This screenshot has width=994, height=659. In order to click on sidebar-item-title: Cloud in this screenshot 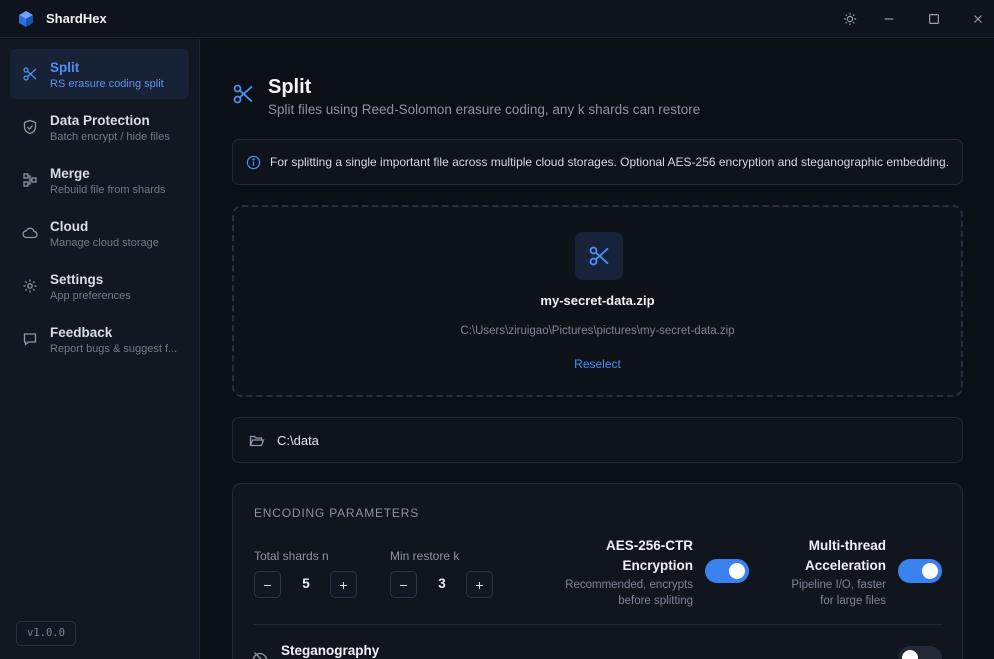, I will do `click(69, 226)`.